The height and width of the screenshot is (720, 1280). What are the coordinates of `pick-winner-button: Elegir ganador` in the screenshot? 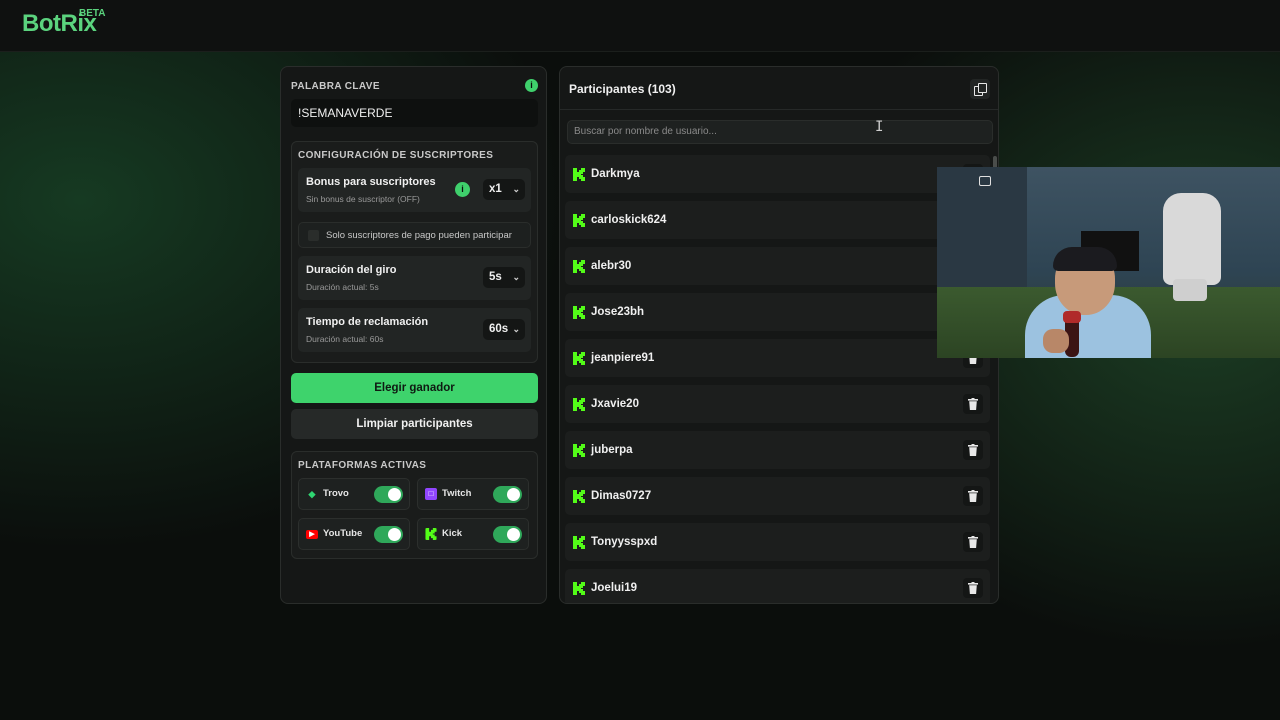 It's located at (414, 388).